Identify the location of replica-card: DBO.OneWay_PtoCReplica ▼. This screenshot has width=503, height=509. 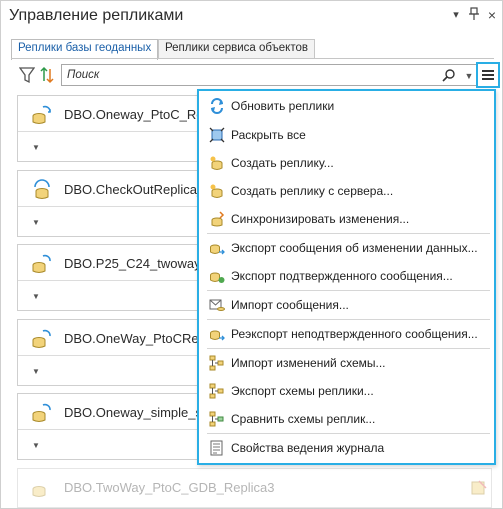
(109, 352).